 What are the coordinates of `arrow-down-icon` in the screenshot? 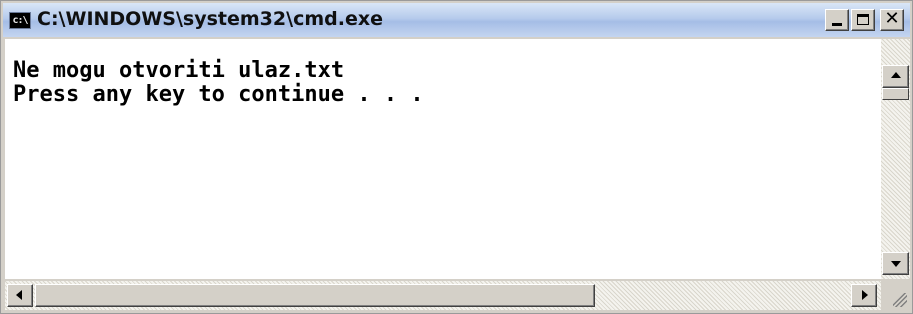 It's located at (896, 264).